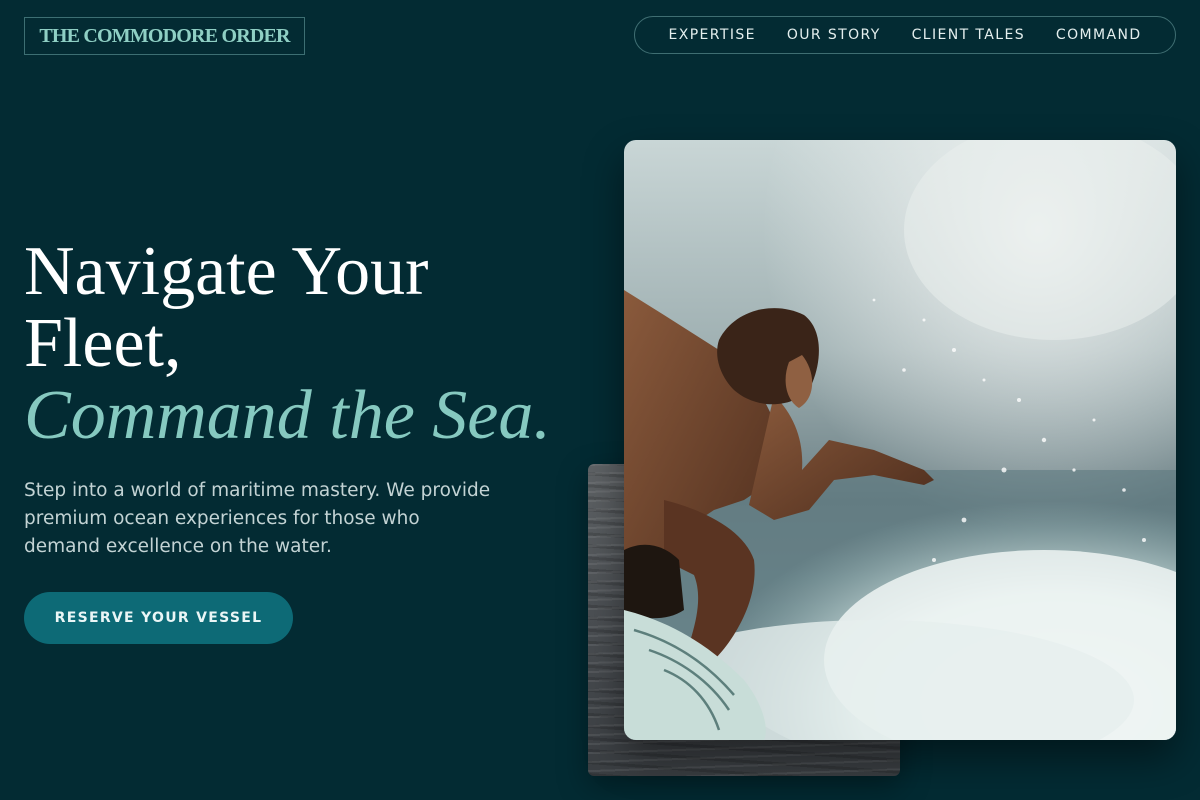  Describe the element at coordinates (287, 344) in the screenshot. I see `hero-headline: Navigate Your Fleet, Command the Sea.` at that location.